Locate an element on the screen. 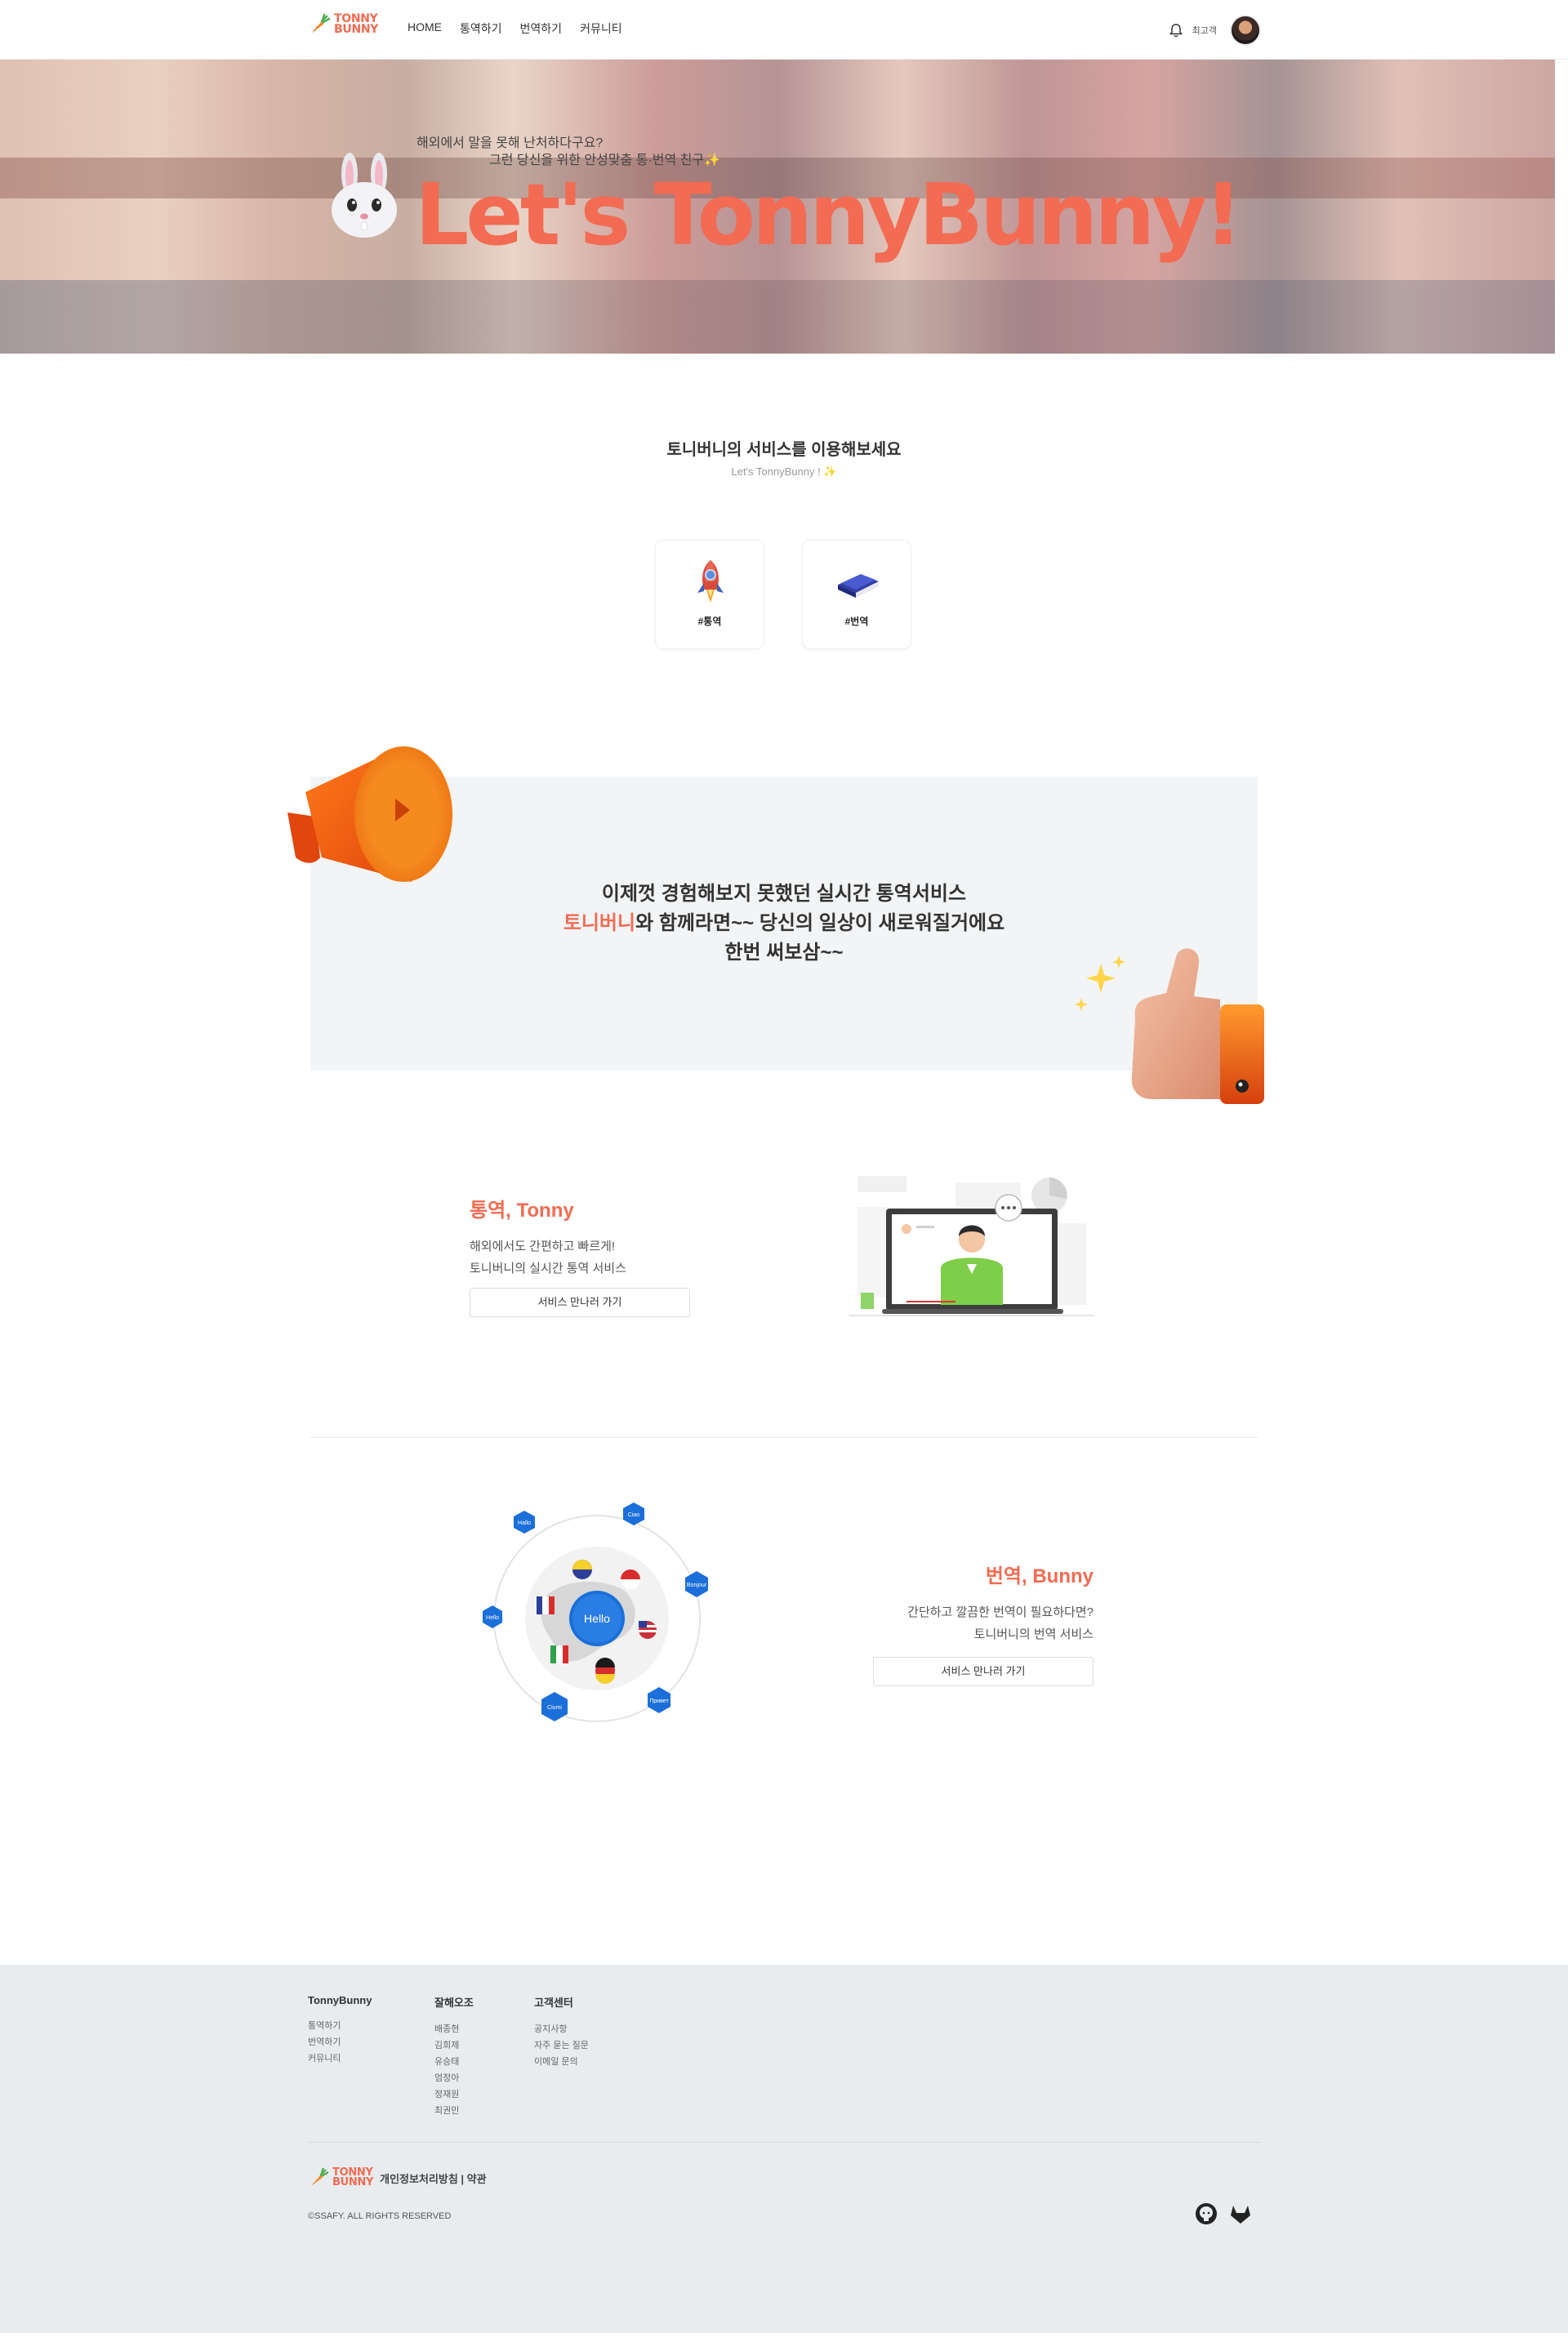  header-user-area: 최고객 is located at coordinates (1214, 31).